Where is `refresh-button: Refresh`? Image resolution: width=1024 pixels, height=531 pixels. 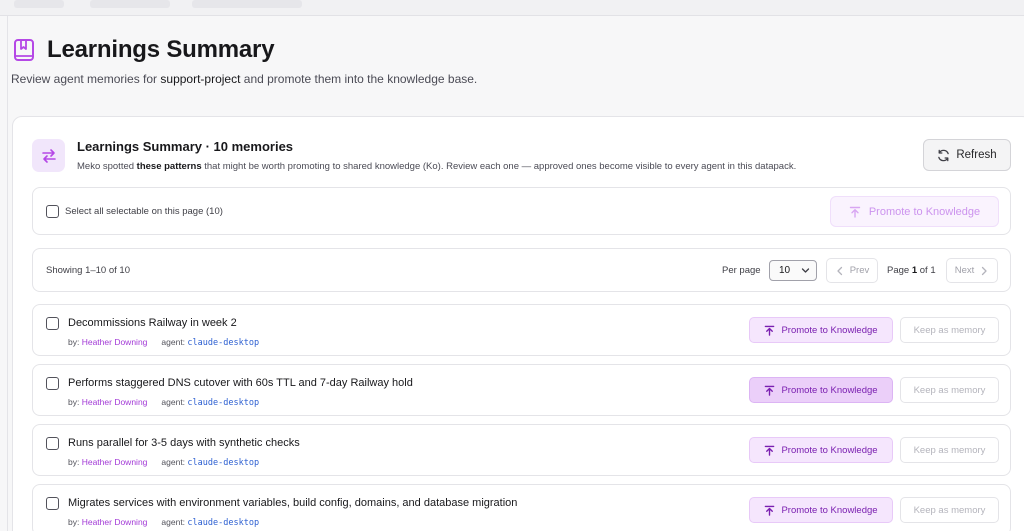
refresh-button: Refresh is located at coordinates (967, 155).